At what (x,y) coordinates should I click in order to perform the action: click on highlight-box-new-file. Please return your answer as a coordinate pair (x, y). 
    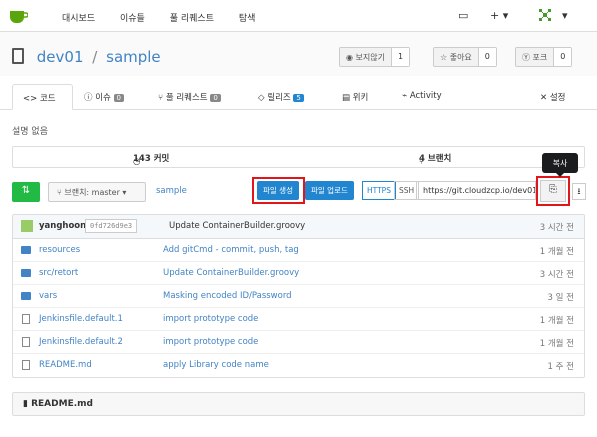
    Looking at the image, I should click on (278, 190).